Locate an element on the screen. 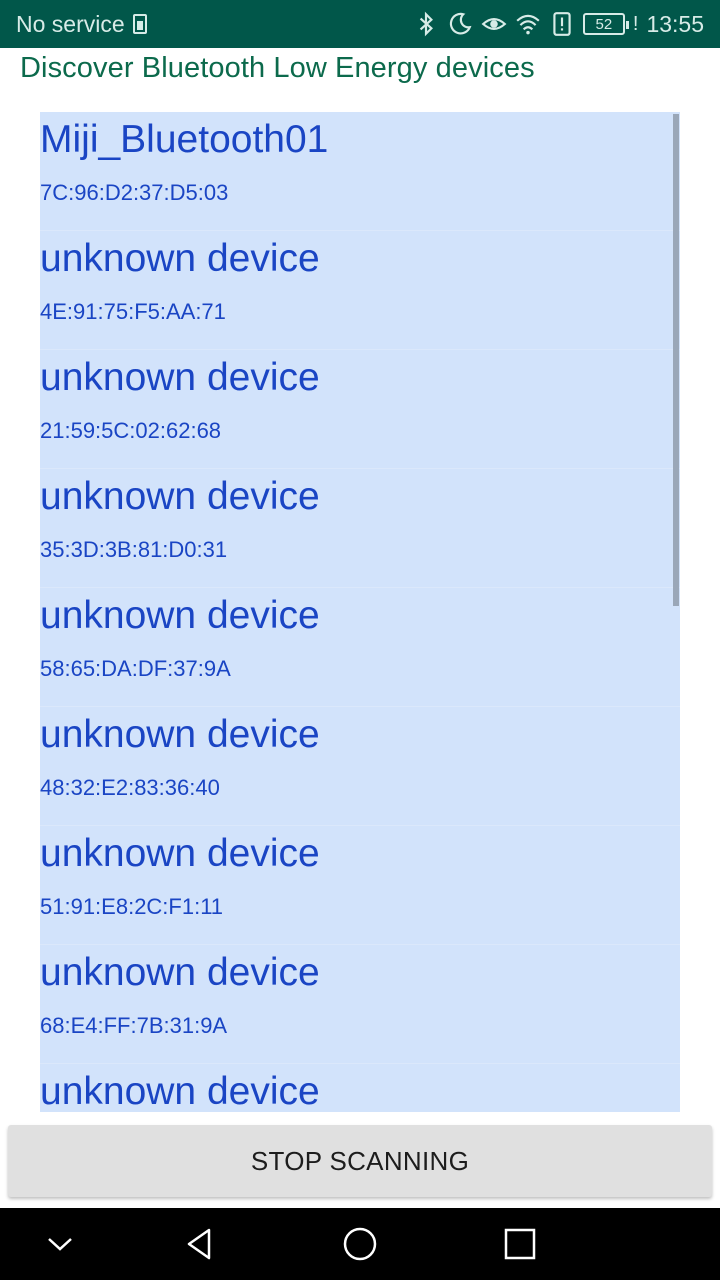 This screenshot has height=1280, width=720. device-mac: 4E:91:75:F5:AA:71 is located at coordinates (133, 311).